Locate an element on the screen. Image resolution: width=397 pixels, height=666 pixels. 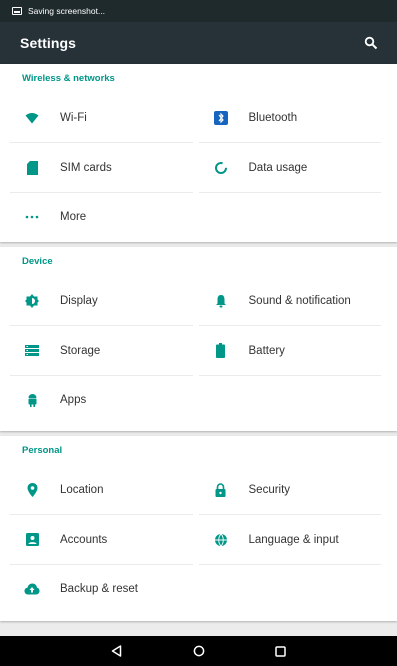
wifi-icon is located at coordinates (32, 118).